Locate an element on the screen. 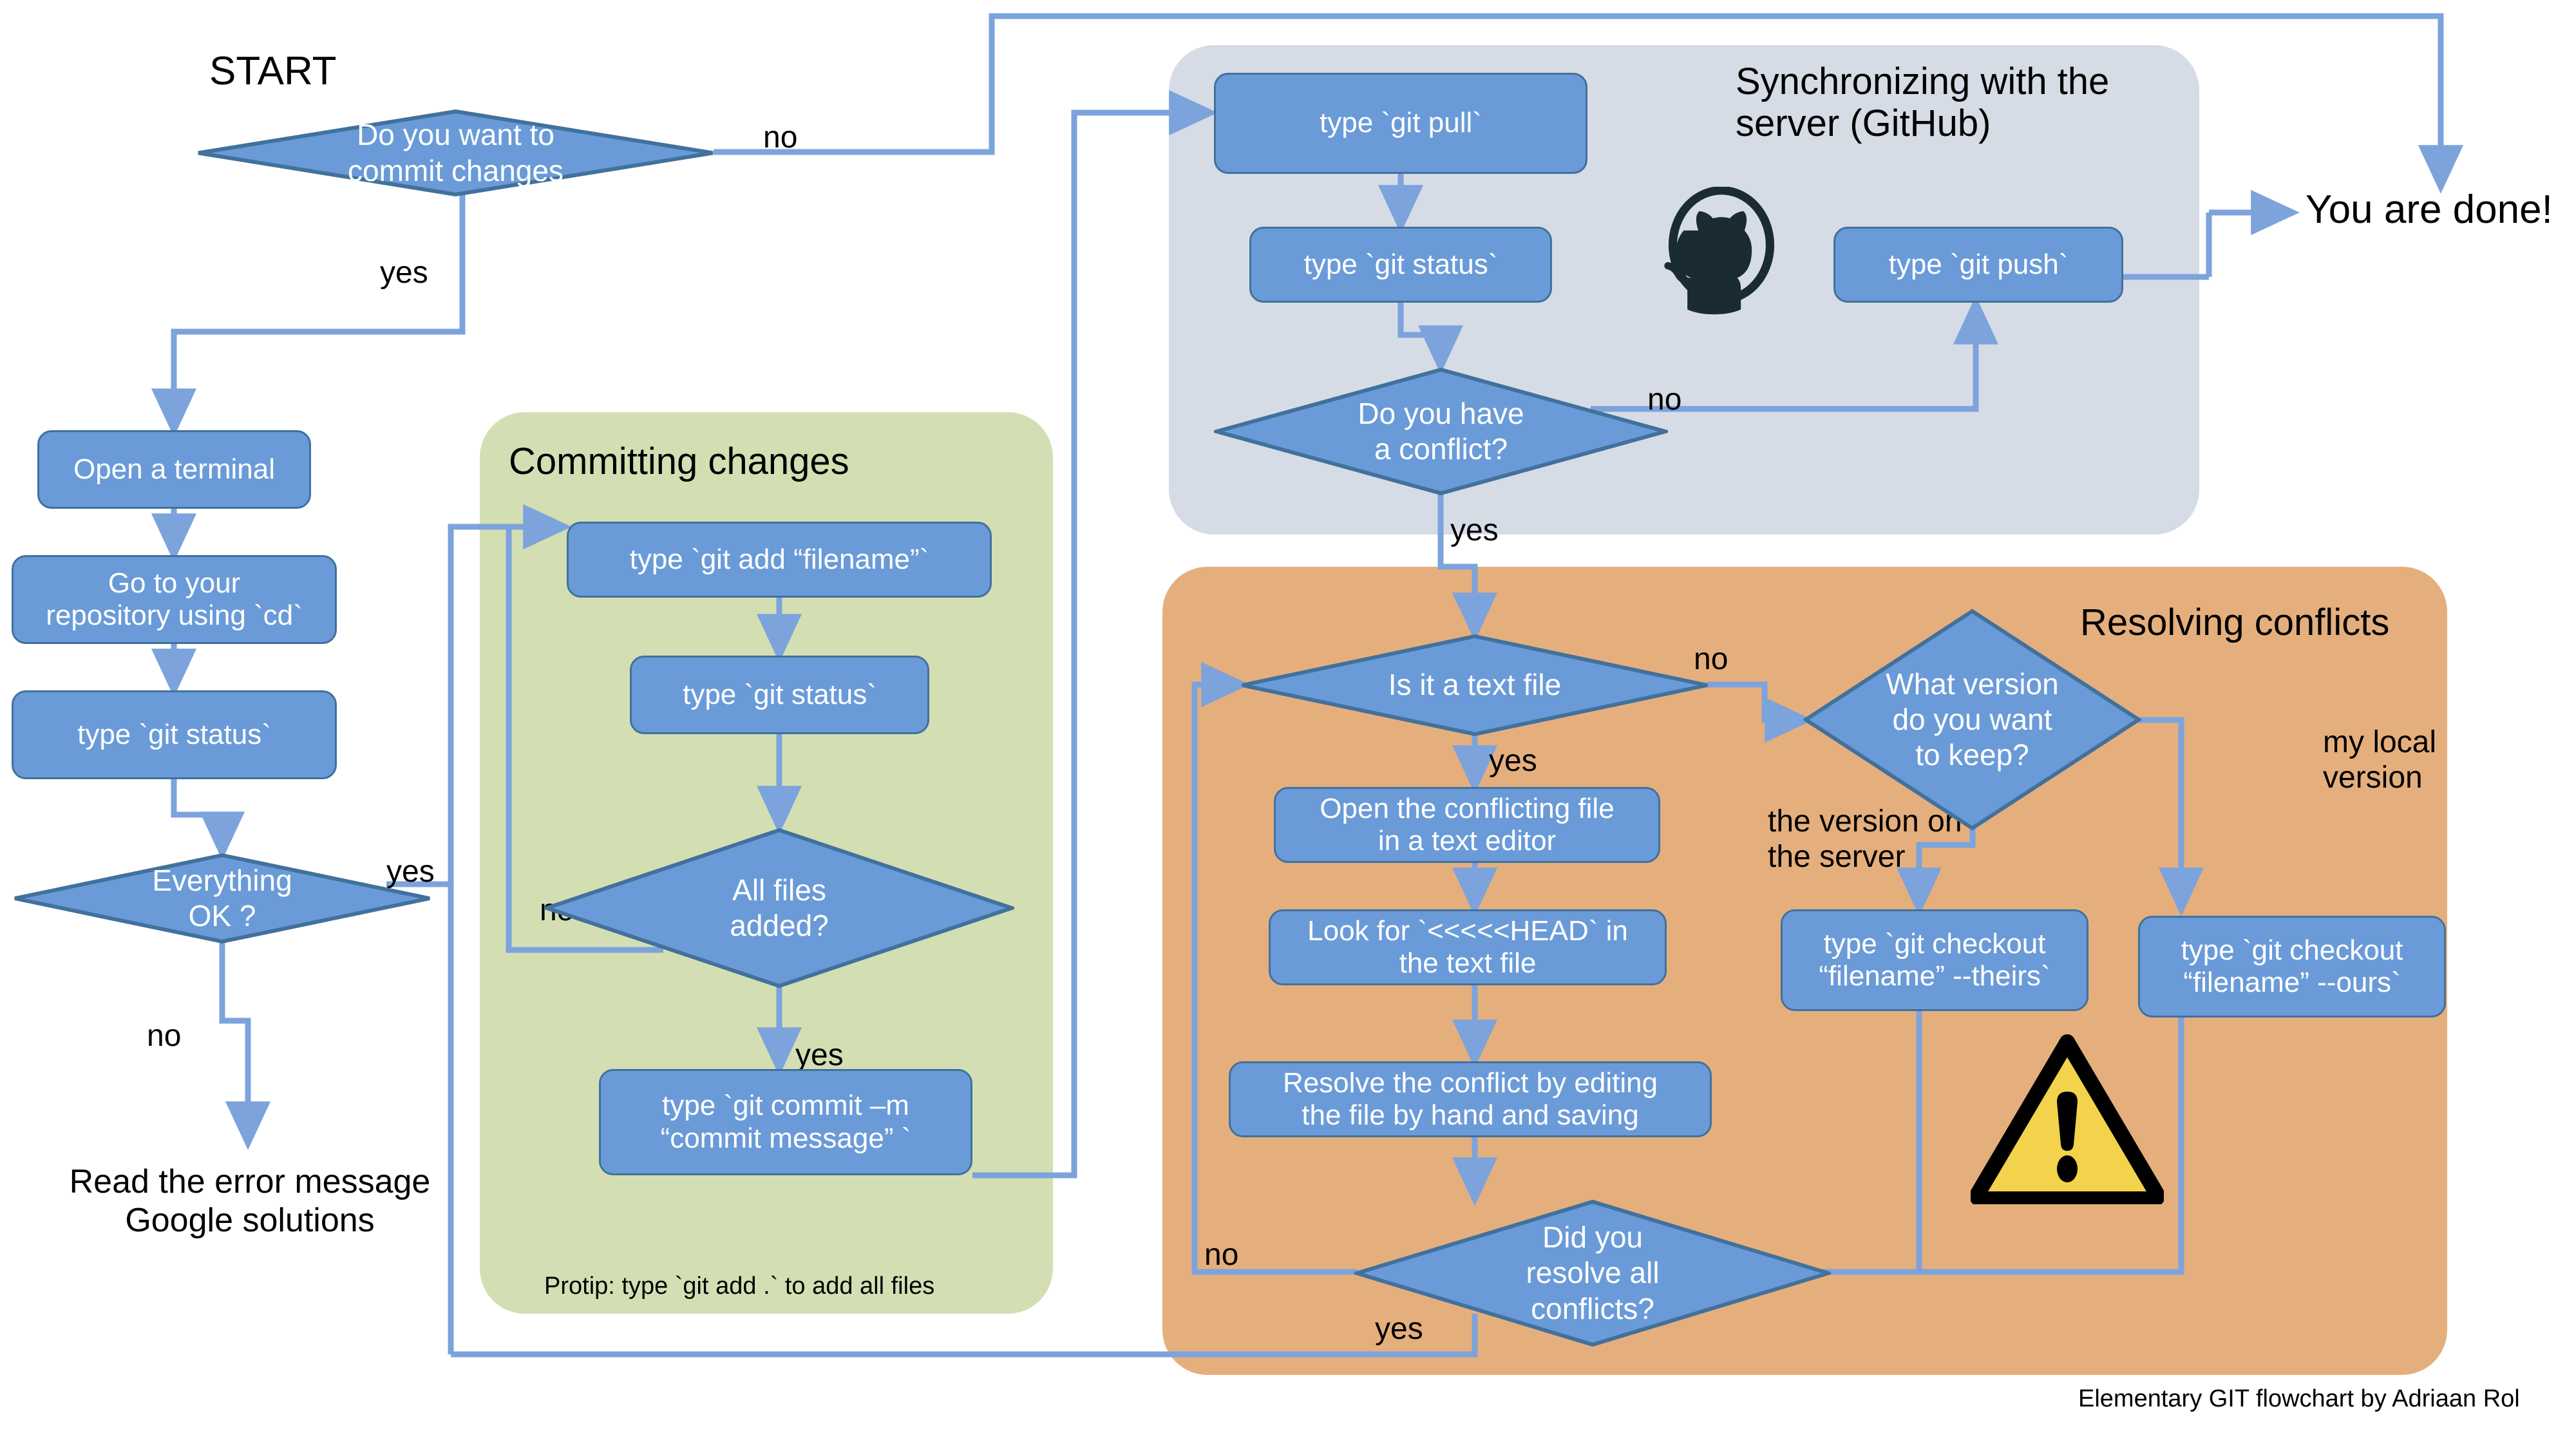 The image size is (2576, 1449). node-git-status-left: type `git status` is located at coordinates (175, 734).